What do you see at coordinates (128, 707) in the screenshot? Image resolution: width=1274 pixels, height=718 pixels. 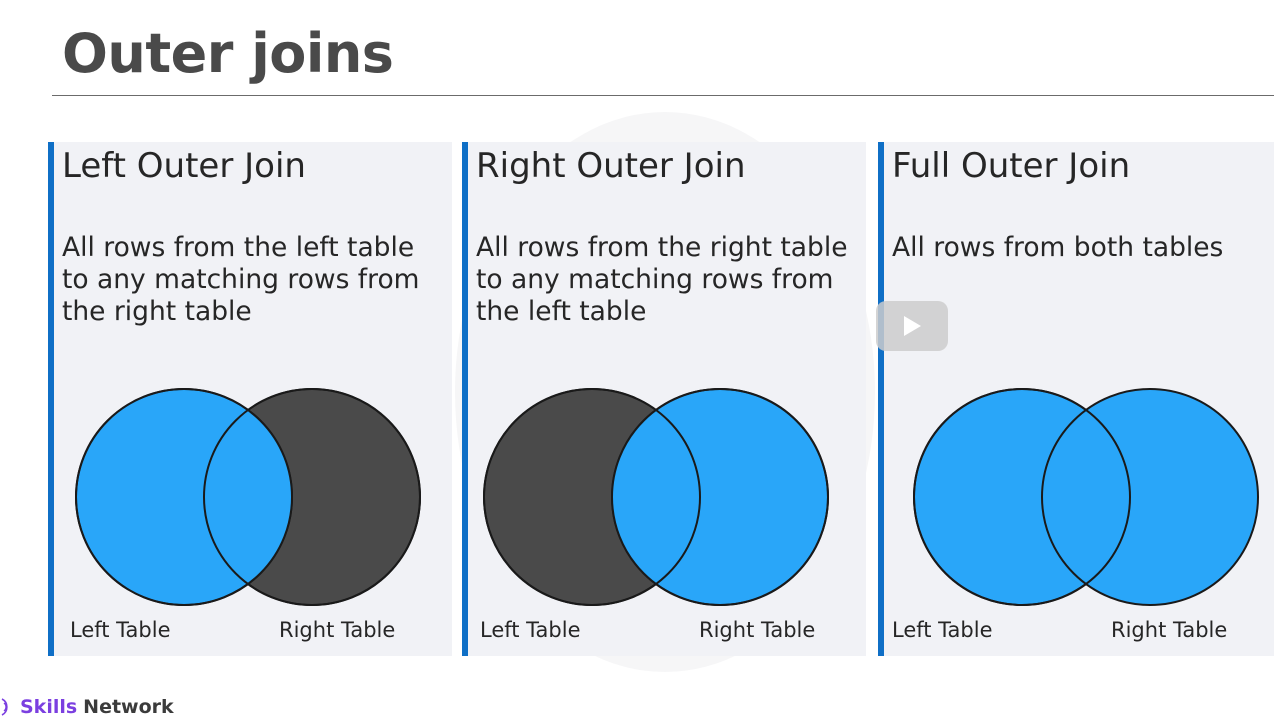 I see `brand-name-secondary: Network` at bounding box center [128, 707].